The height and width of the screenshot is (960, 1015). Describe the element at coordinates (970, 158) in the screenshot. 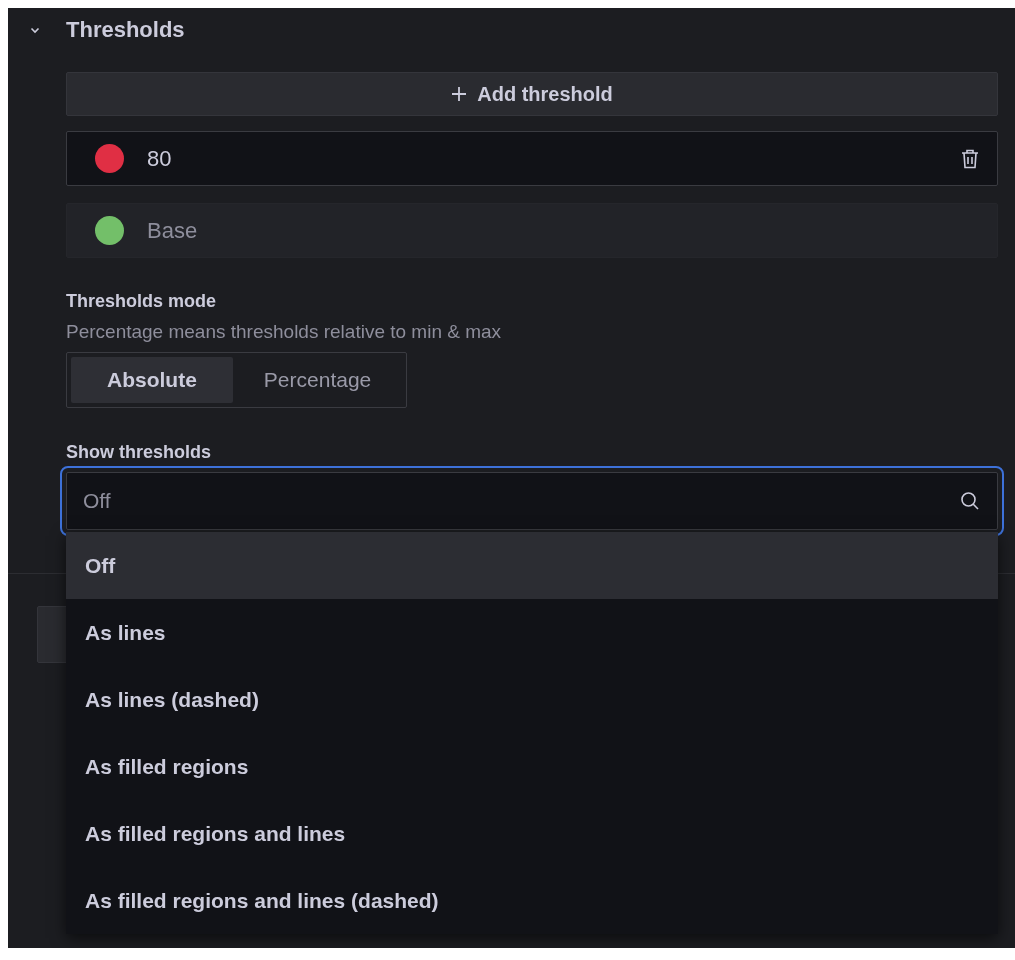

I see `trash-icon` at that location.